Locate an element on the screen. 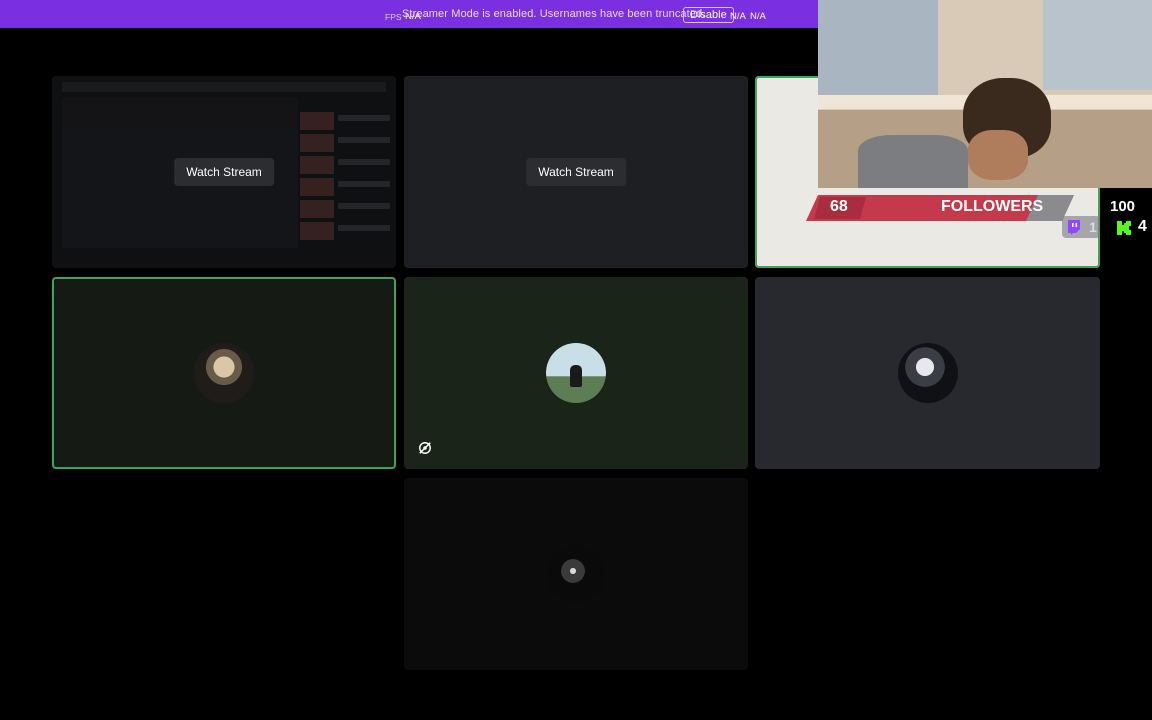 Image resolution: width=1152 pixels, height=720 pixels. fps-label: FPS is located at coordinates (393, 17).